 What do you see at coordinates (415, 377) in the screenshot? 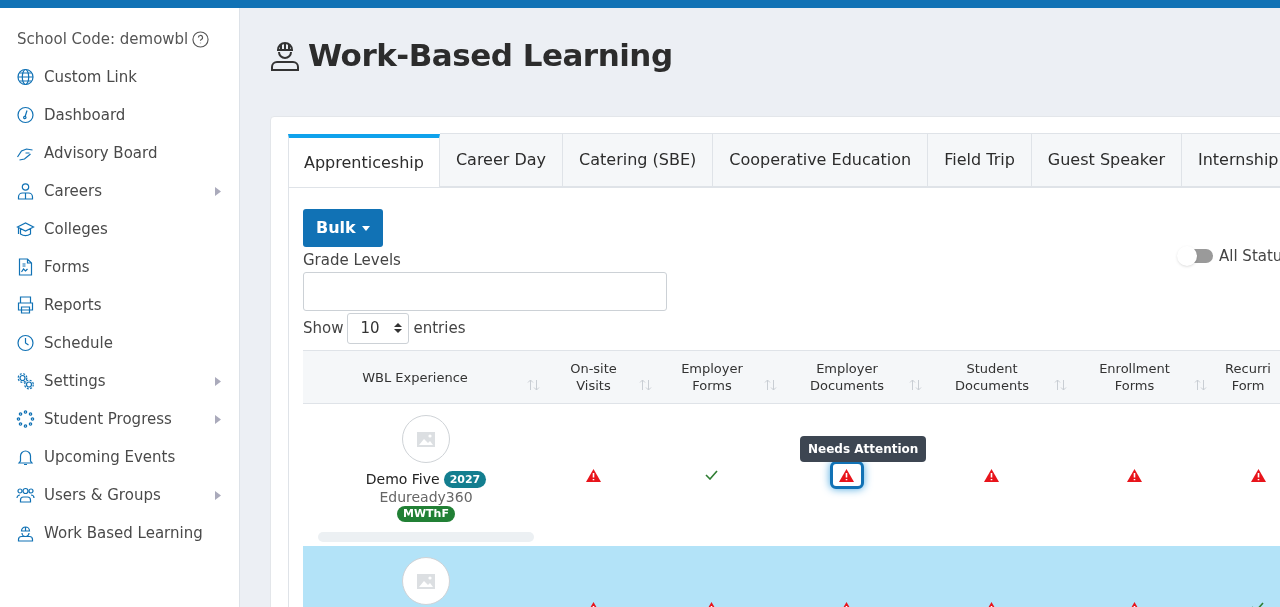
I see `column-header: WBL Experience` at bounding box center [415, 377].